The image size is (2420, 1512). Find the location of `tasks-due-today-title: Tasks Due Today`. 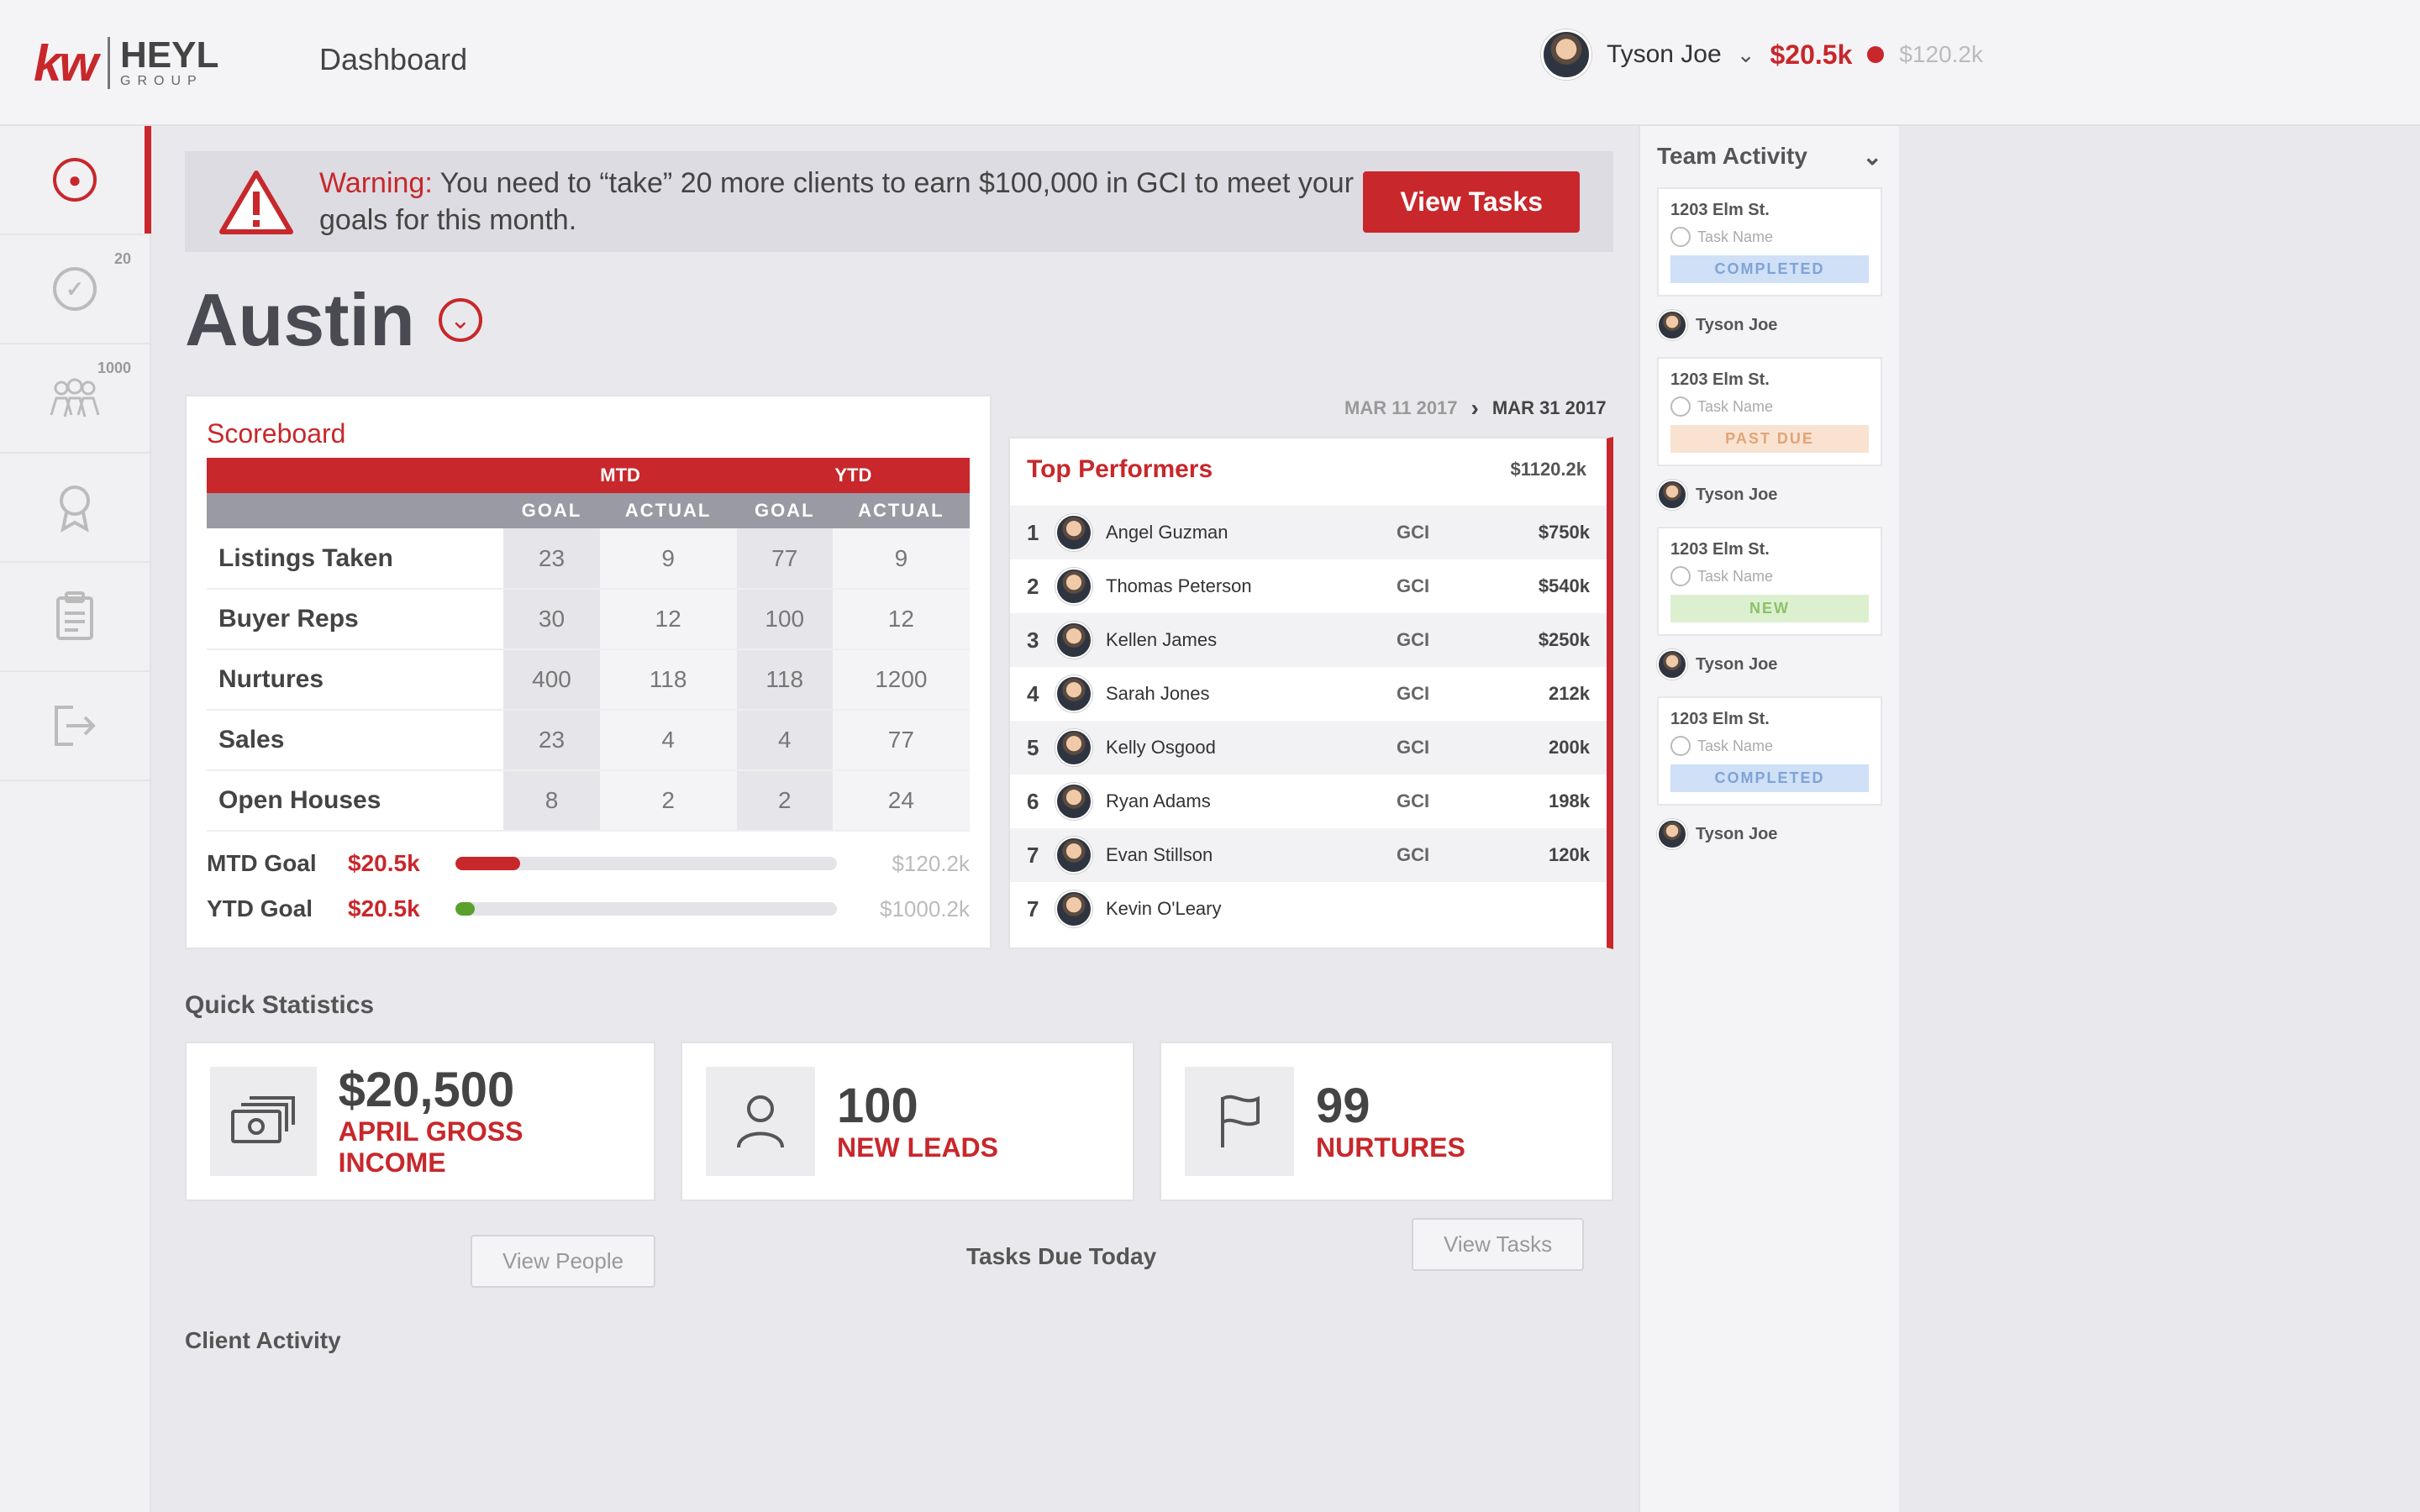

tasks-due-today-title: Tasks Due Today is located at coordinates (1061, 1256).